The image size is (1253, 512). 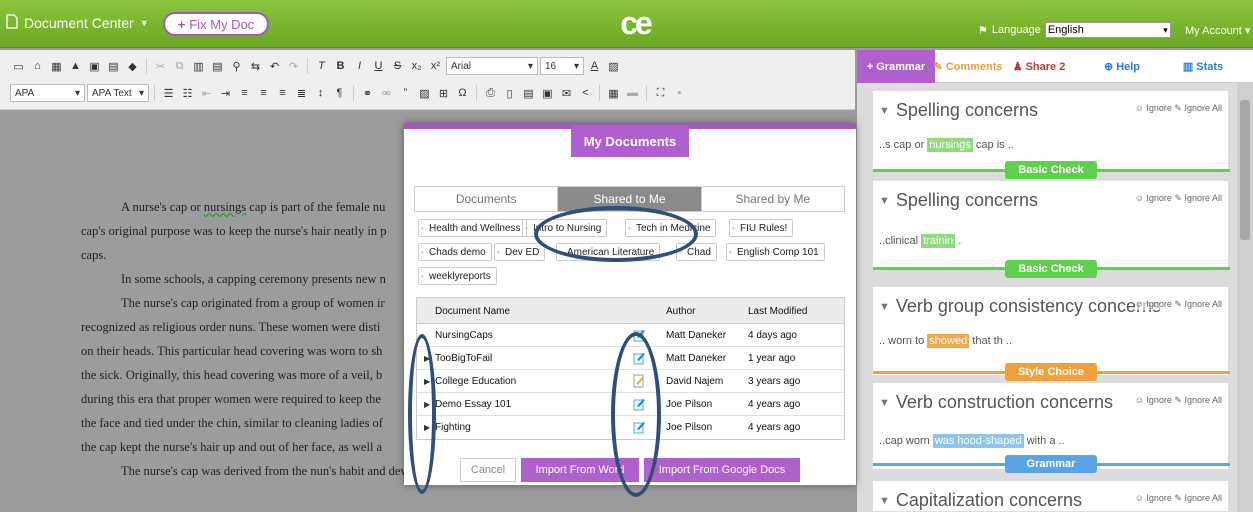 I want to click on folder-tag: FIU Rules!, so click(x=761, y=228).